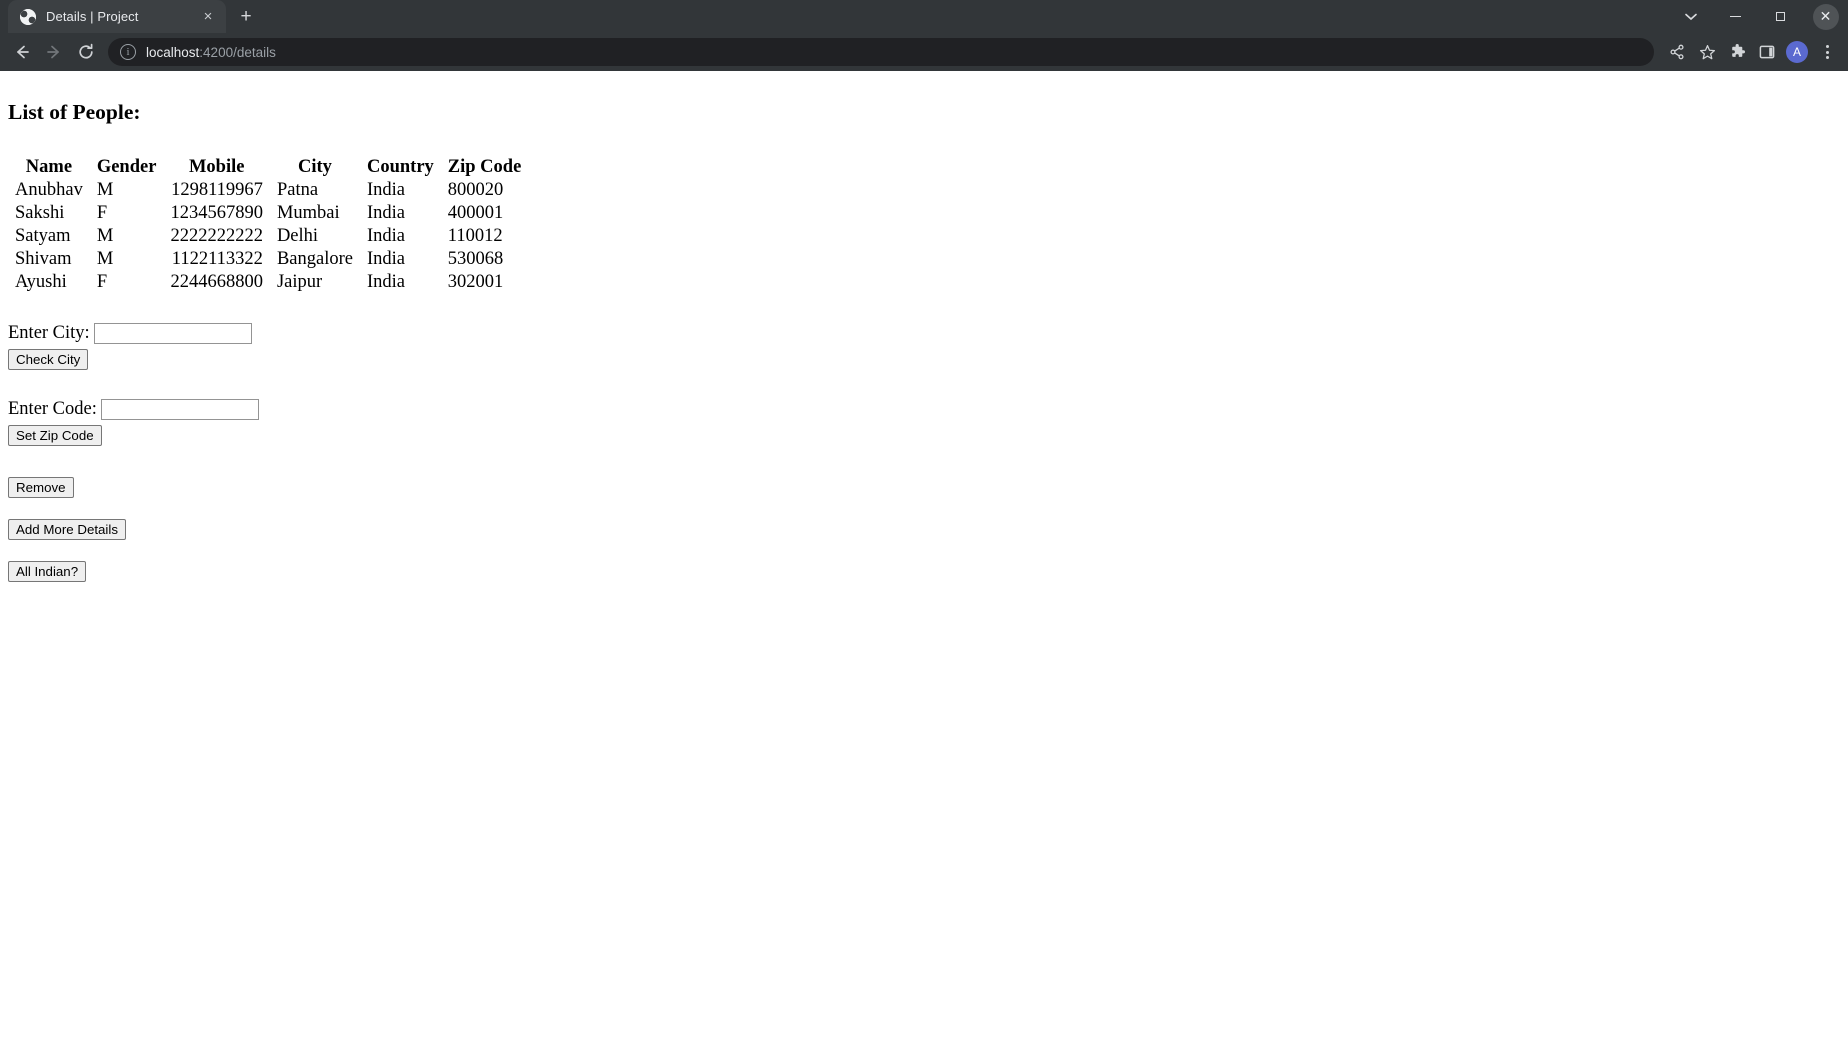 This screenshot has width=1848, height=1052. I want to click on site-favicon, so click(28, 16).